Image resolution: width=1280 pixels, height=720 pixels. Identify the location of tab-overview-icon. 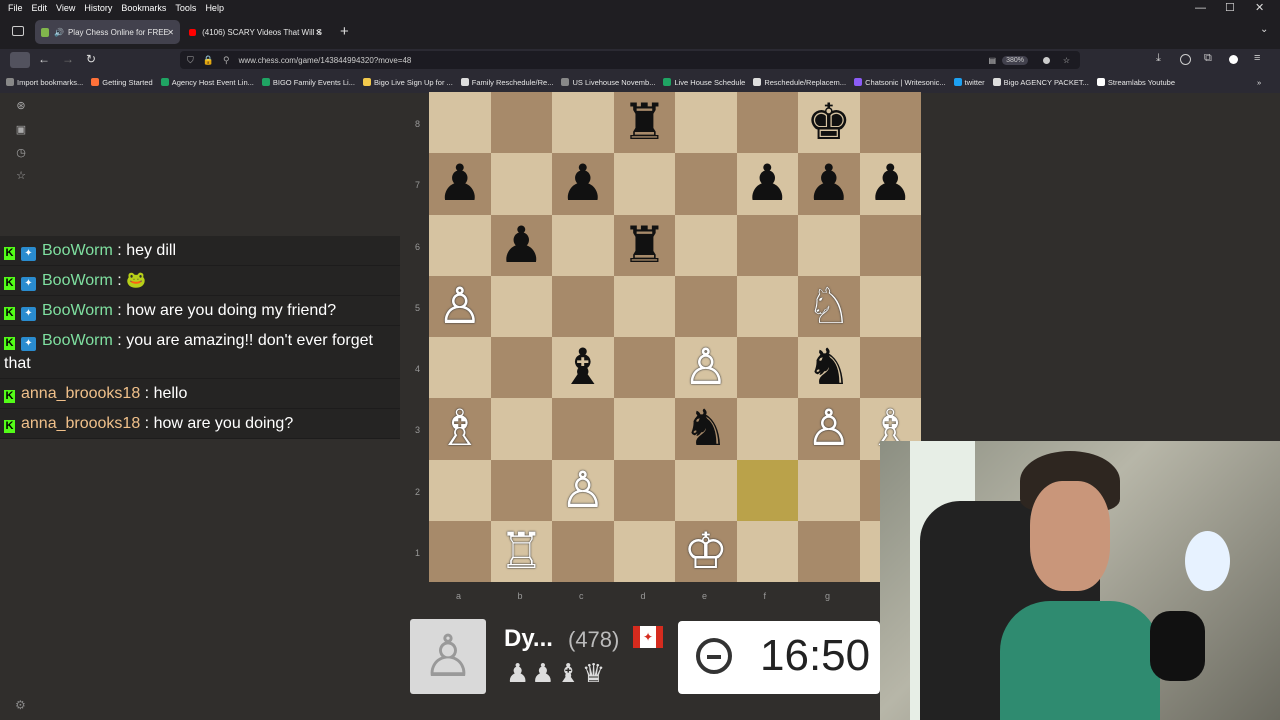
(18, 31).